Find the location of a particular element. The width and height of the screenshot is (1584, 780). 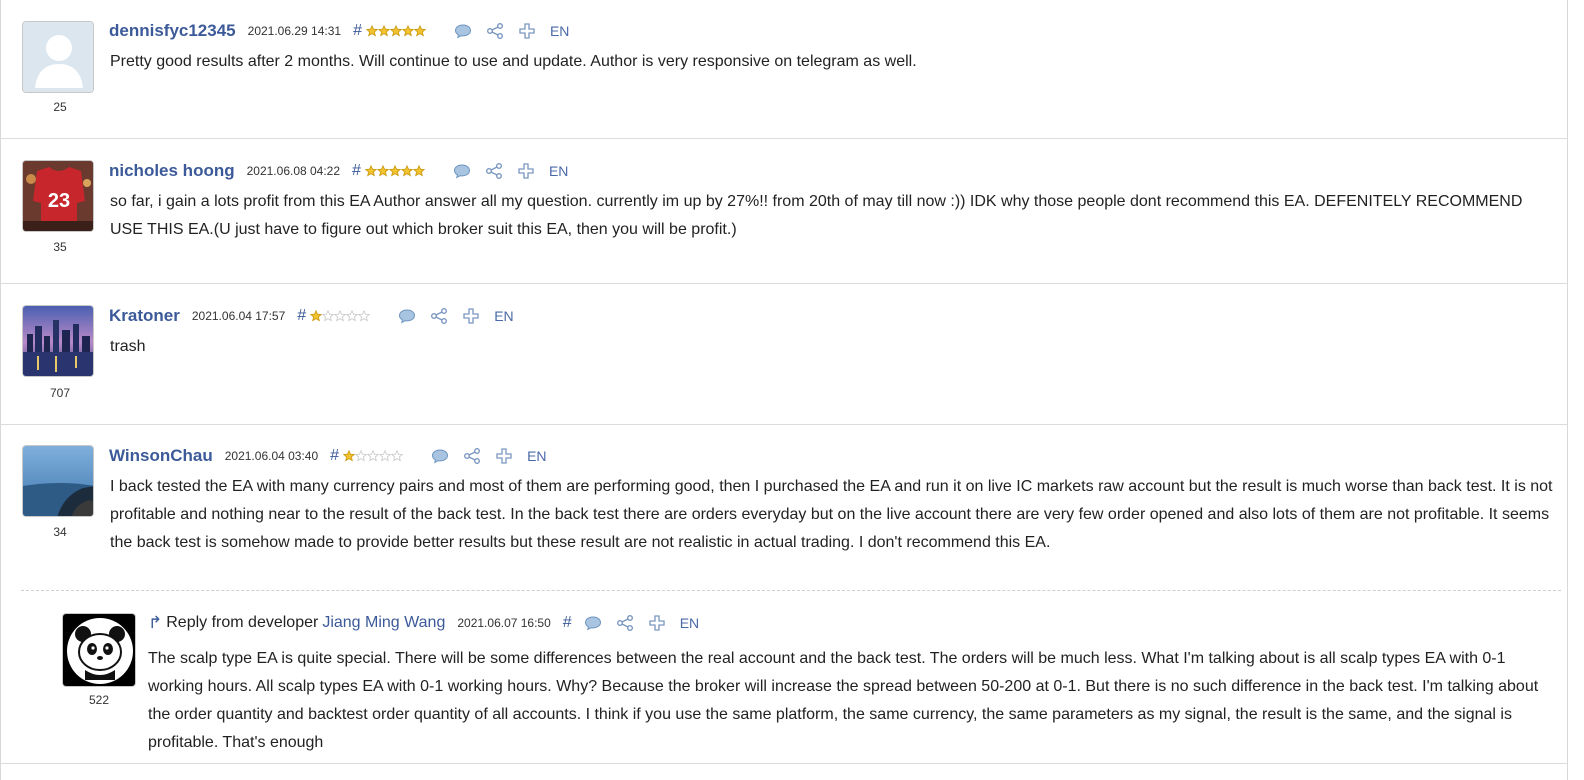

default-avatar-icon is located at coordinates (58, 57).